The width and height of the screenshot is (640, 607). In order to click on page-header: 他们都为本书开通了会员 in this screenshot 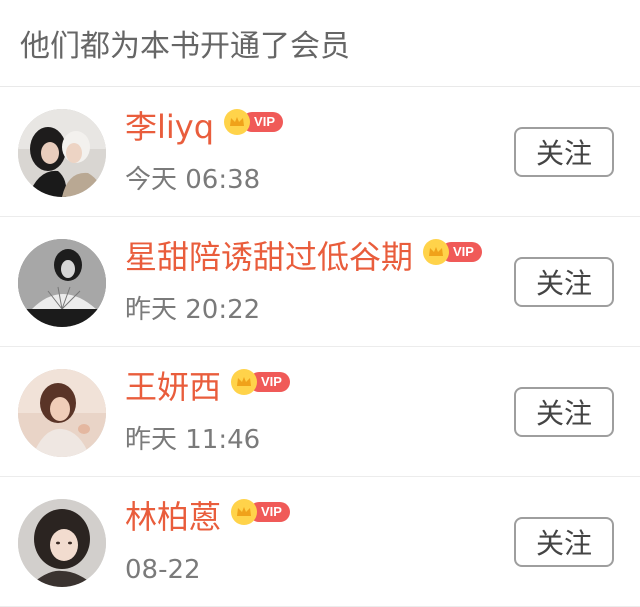, I will do `click(320, 43)`.